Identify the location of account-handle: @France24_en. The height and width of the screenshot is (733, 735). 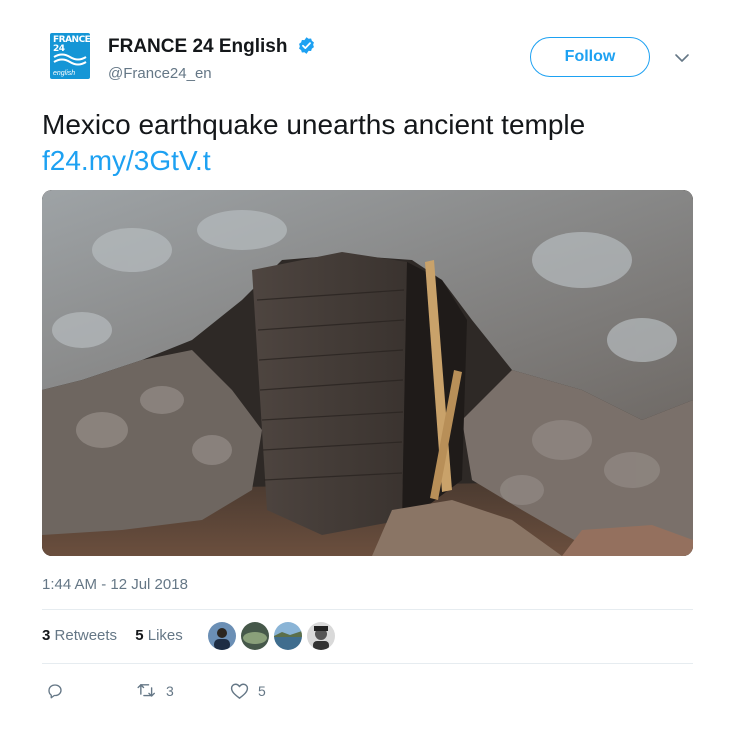
(160, 73).